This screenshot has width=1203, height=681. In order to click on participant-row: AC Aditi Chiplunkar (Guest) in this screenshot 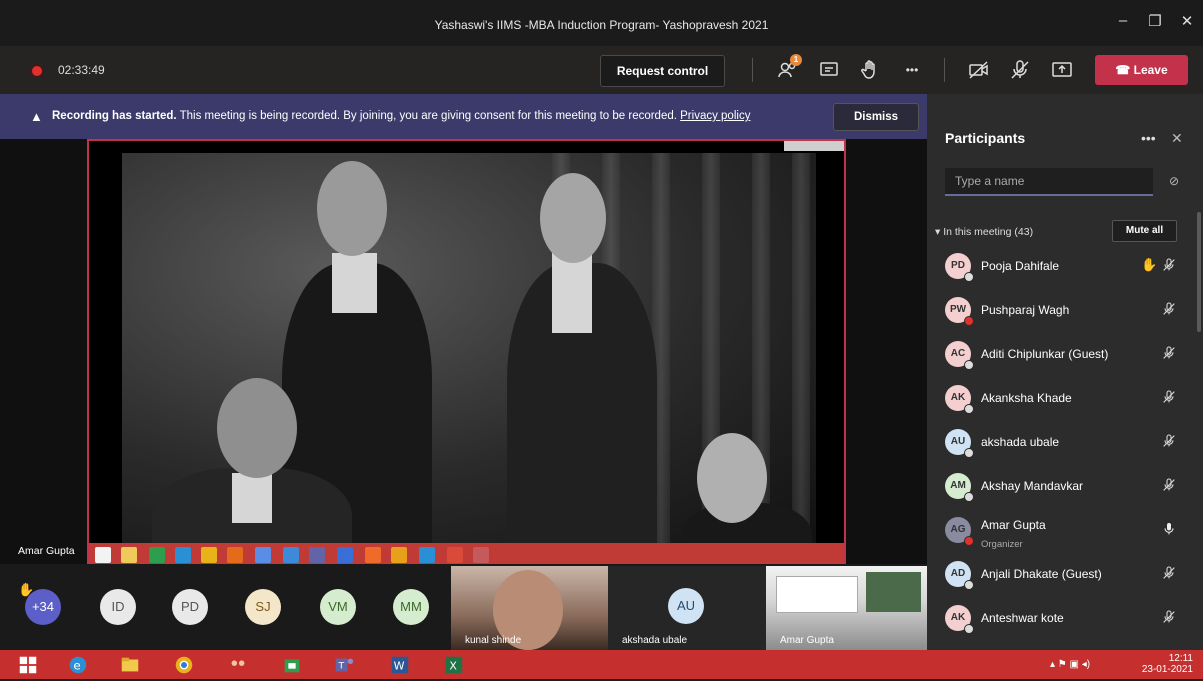, I will do `click(1062, 354)`.